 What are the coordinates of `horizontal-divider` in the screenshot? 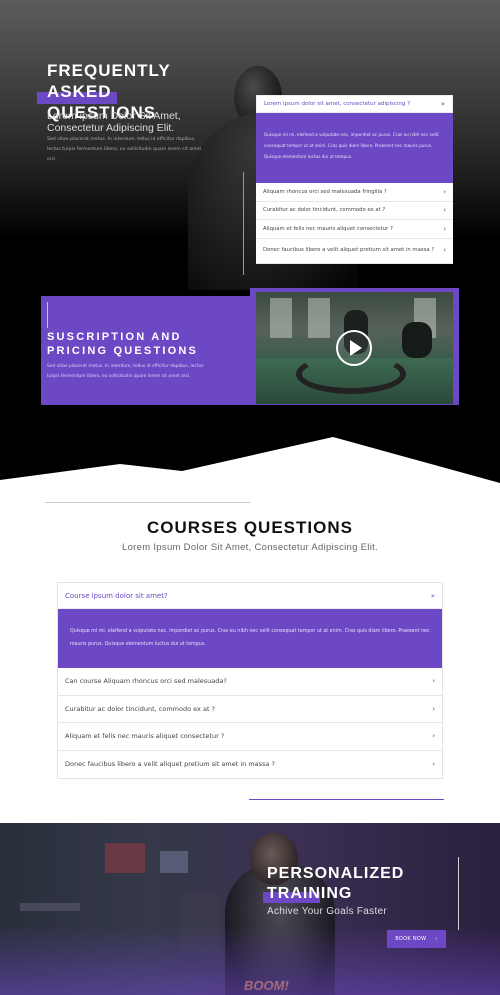 It's located at (147, 502).